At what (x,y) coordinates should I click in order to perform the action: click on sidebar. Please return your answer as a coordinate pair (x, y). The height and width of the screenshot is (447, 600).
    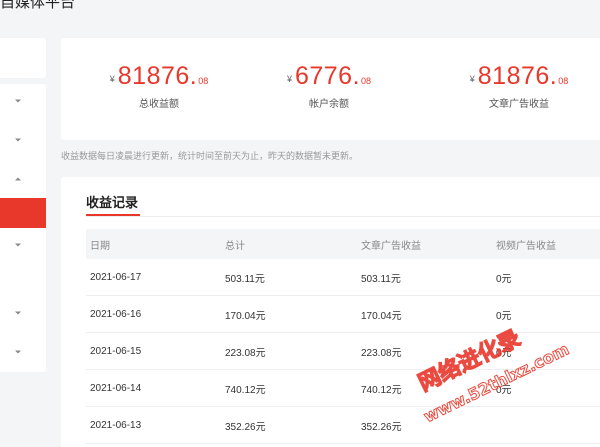
    Looking at the image, I should click on (23, 228).